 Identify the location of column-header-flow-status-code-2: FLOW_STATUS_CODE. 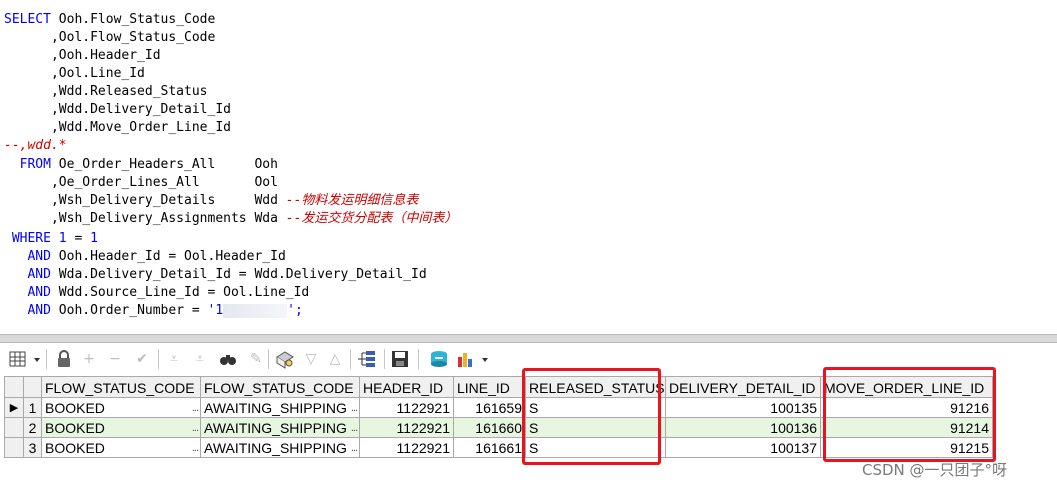
(280, 387).